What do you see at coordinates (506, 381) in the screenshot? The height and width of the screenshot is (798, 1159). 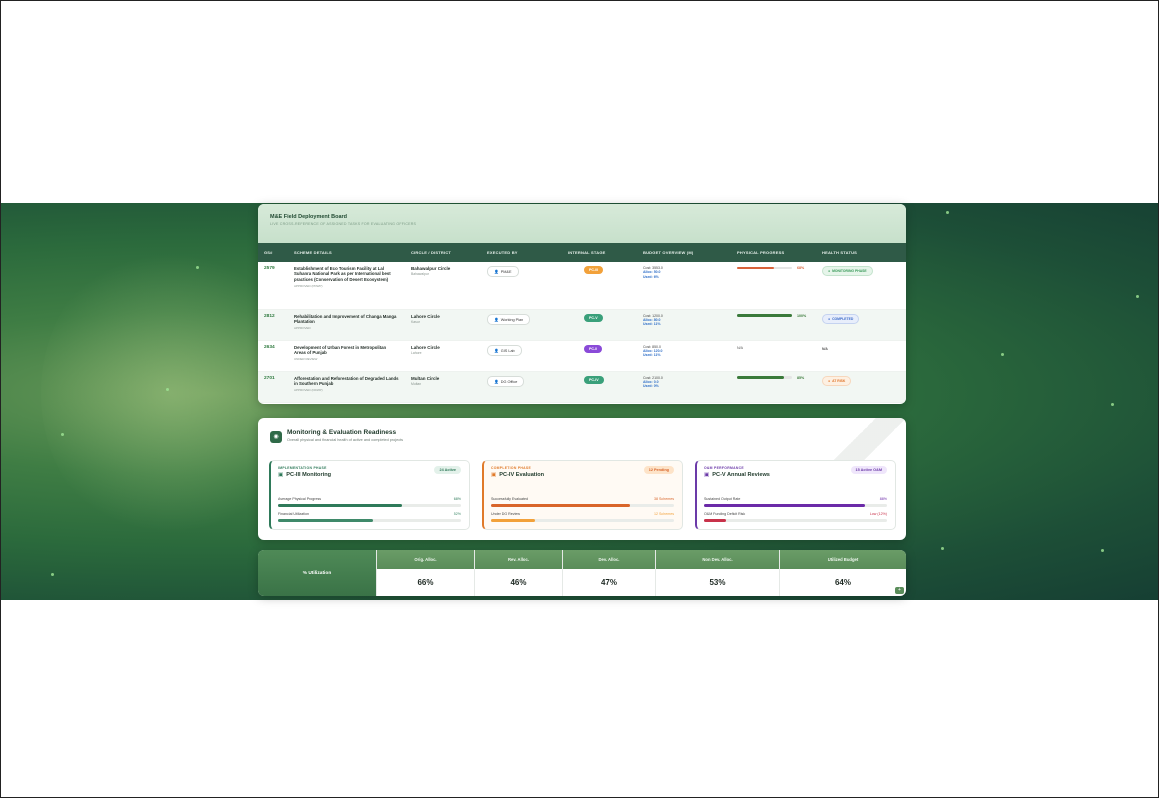 I see `executor-chip: 👤 DG Office` at bounding box center [506, 381].